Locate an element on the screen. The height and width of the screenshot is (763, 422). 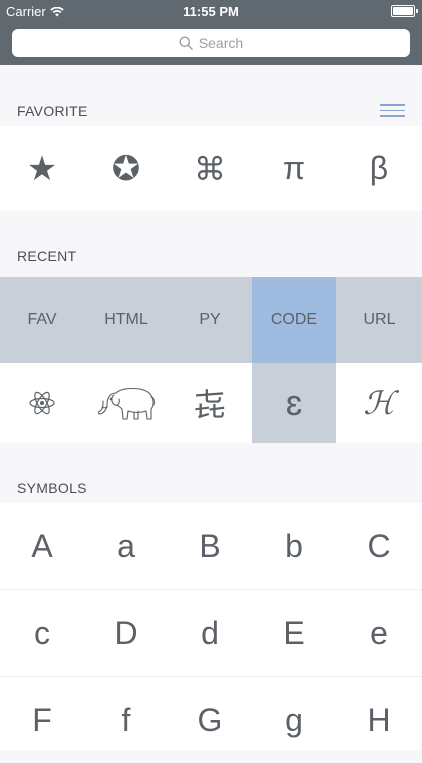
status-time: 11:55 PM is located at coordinates (211, 11).